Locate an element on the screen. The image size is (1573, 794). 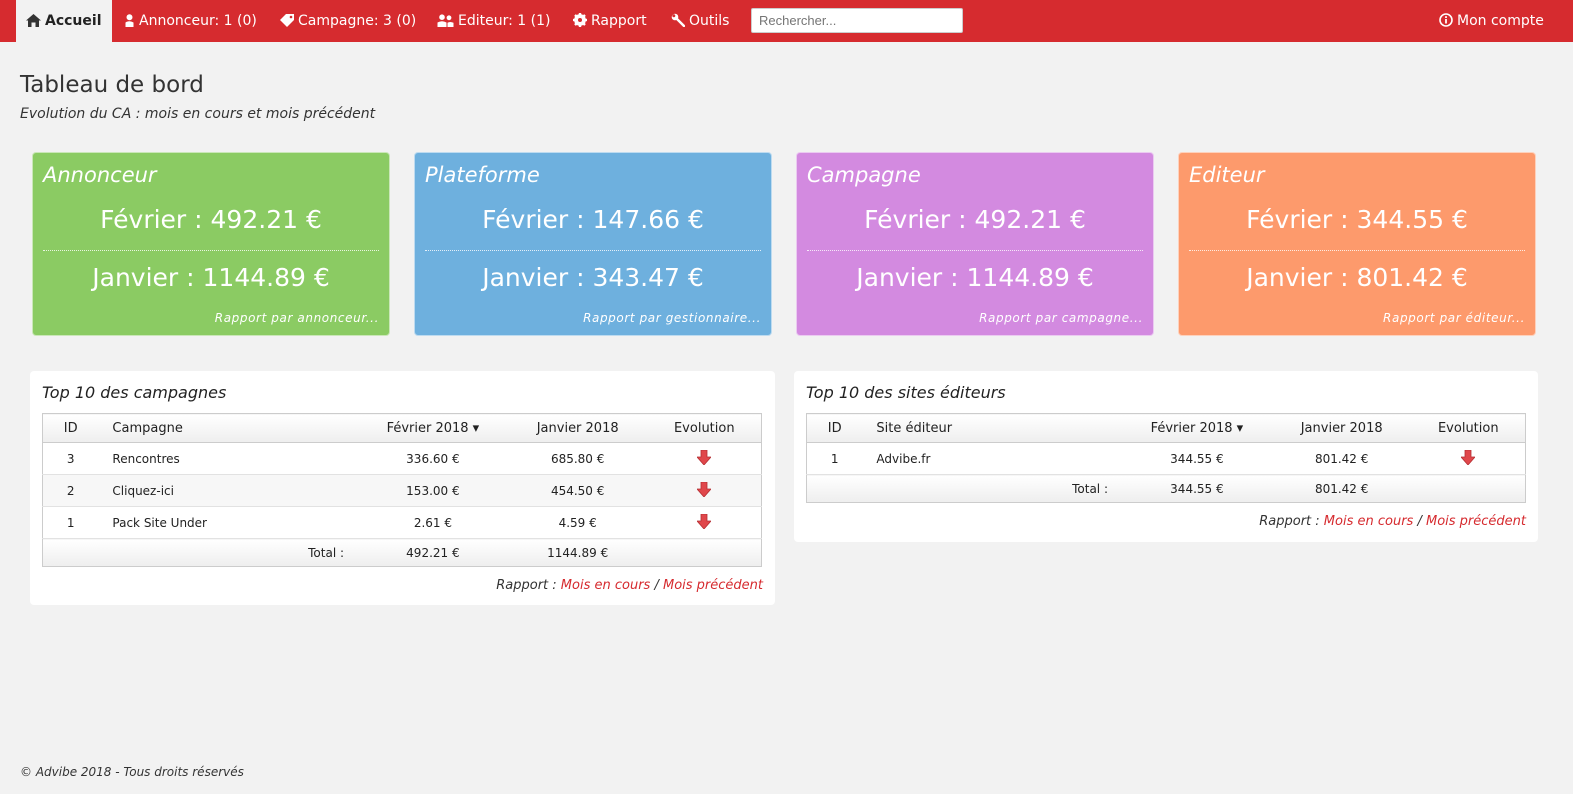
nav-report: Rapport is located at coordinates (610, 21).